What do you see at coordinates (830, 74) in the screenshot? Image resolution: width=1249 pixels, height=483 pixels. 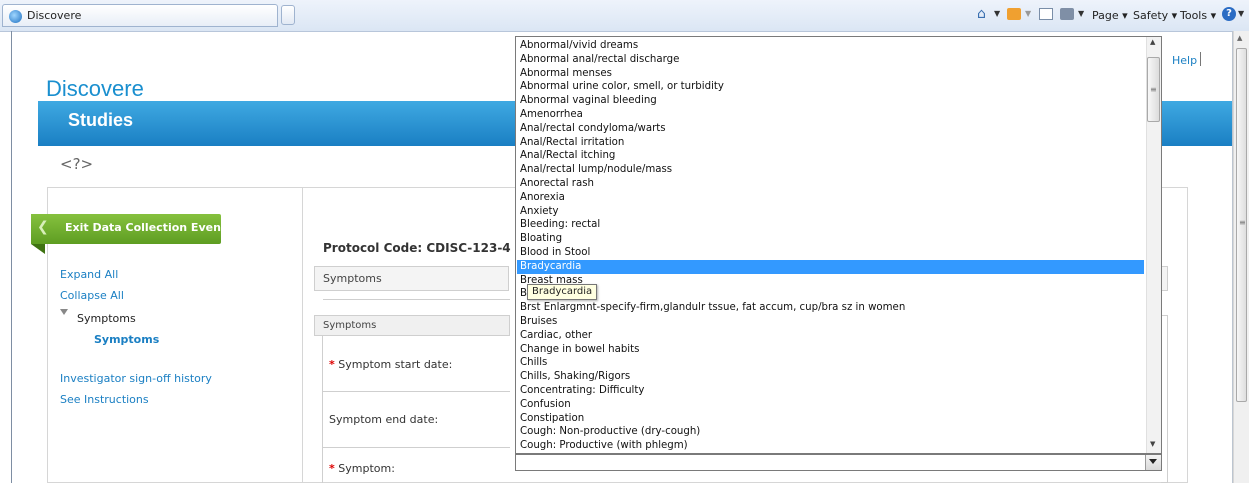 I see `dropdown-option: Abnormal menses` at bounding box center [830, 74].